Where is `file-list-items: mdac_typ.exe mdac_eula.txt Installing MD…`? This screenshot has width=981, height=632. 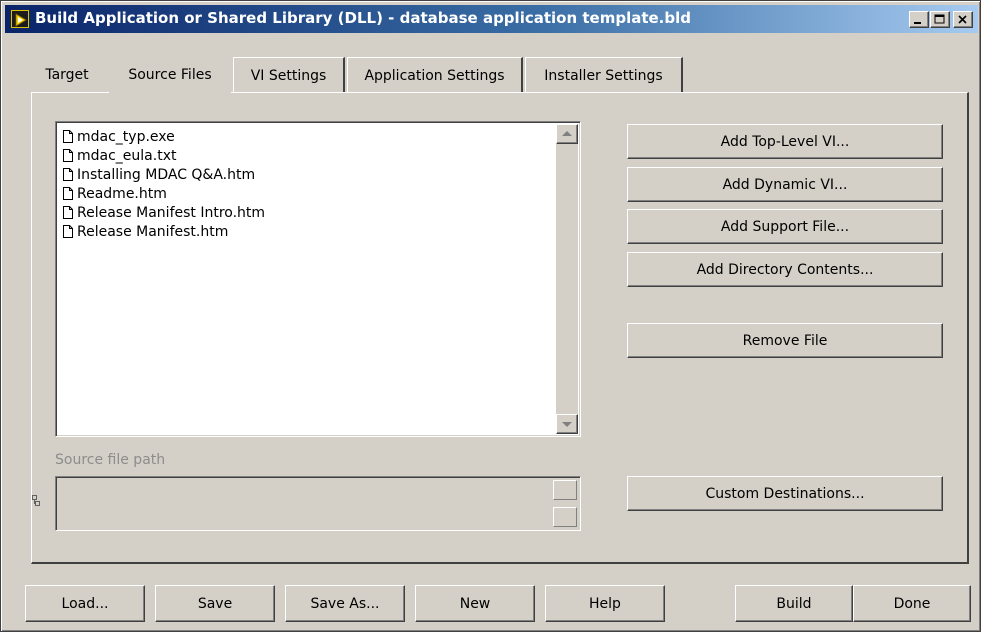
file-list-items: mdac_typ.exe mdac_eula.txt Installing MD… is located at coordinates (164, 185).